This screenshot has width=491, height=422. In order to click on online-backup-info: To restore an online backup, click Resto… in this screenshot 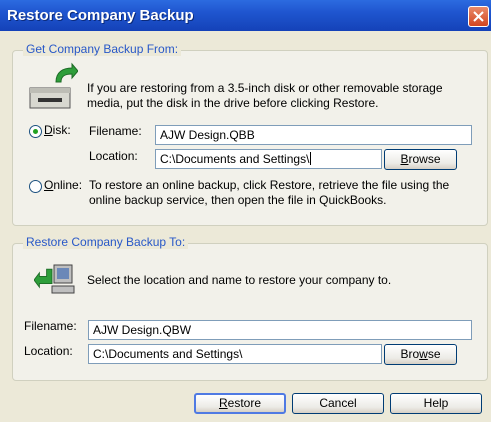, I will do `click(269, 192)`.